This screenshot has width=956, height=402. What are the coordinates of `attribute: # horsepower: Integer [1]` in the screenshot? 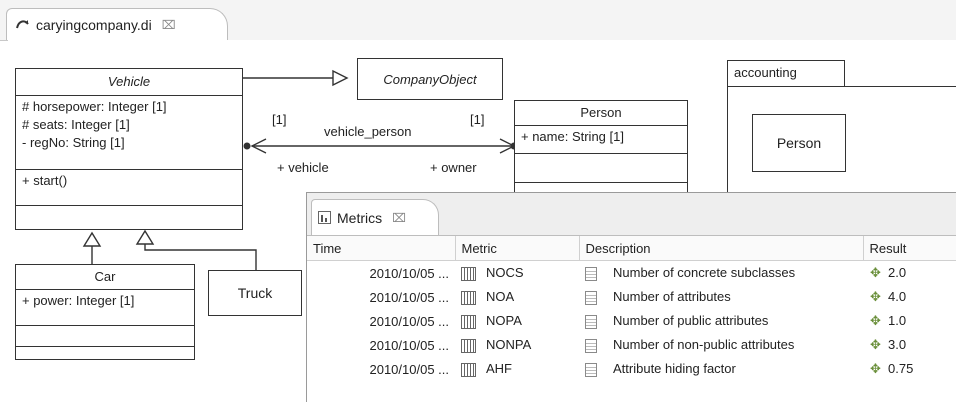 It's located at (129, 107).